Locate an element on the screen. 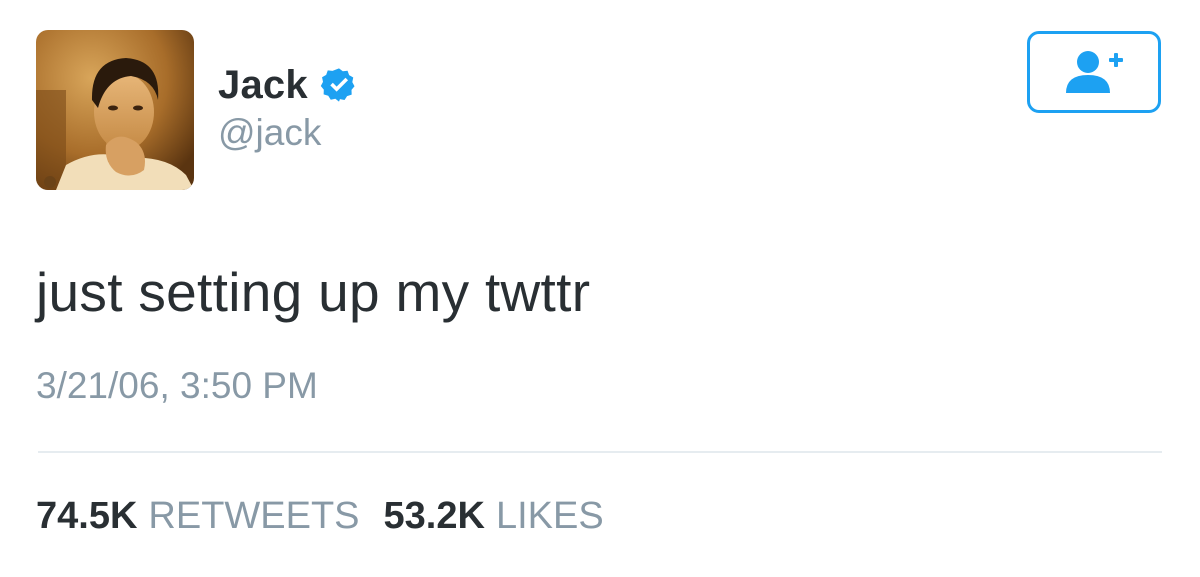 This screenshot has height=577, width=1200. divider is located at coordinates (600, 452).